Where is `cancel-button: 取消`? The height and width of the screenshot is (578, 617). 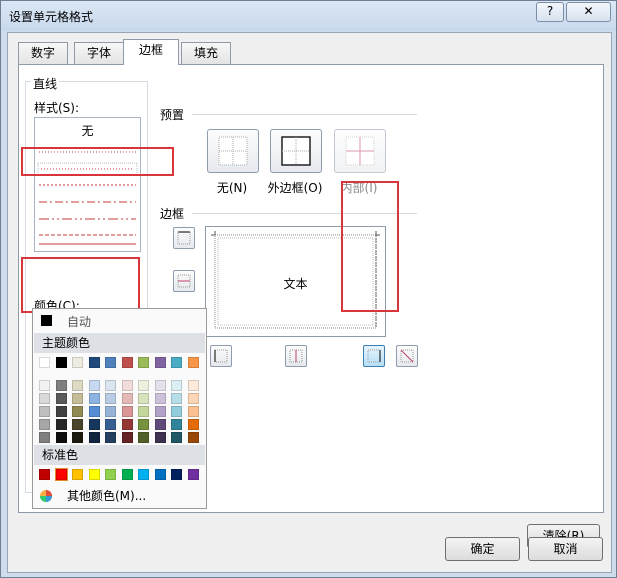
cancel-button: 取消 is located at coordinates (565, 549).